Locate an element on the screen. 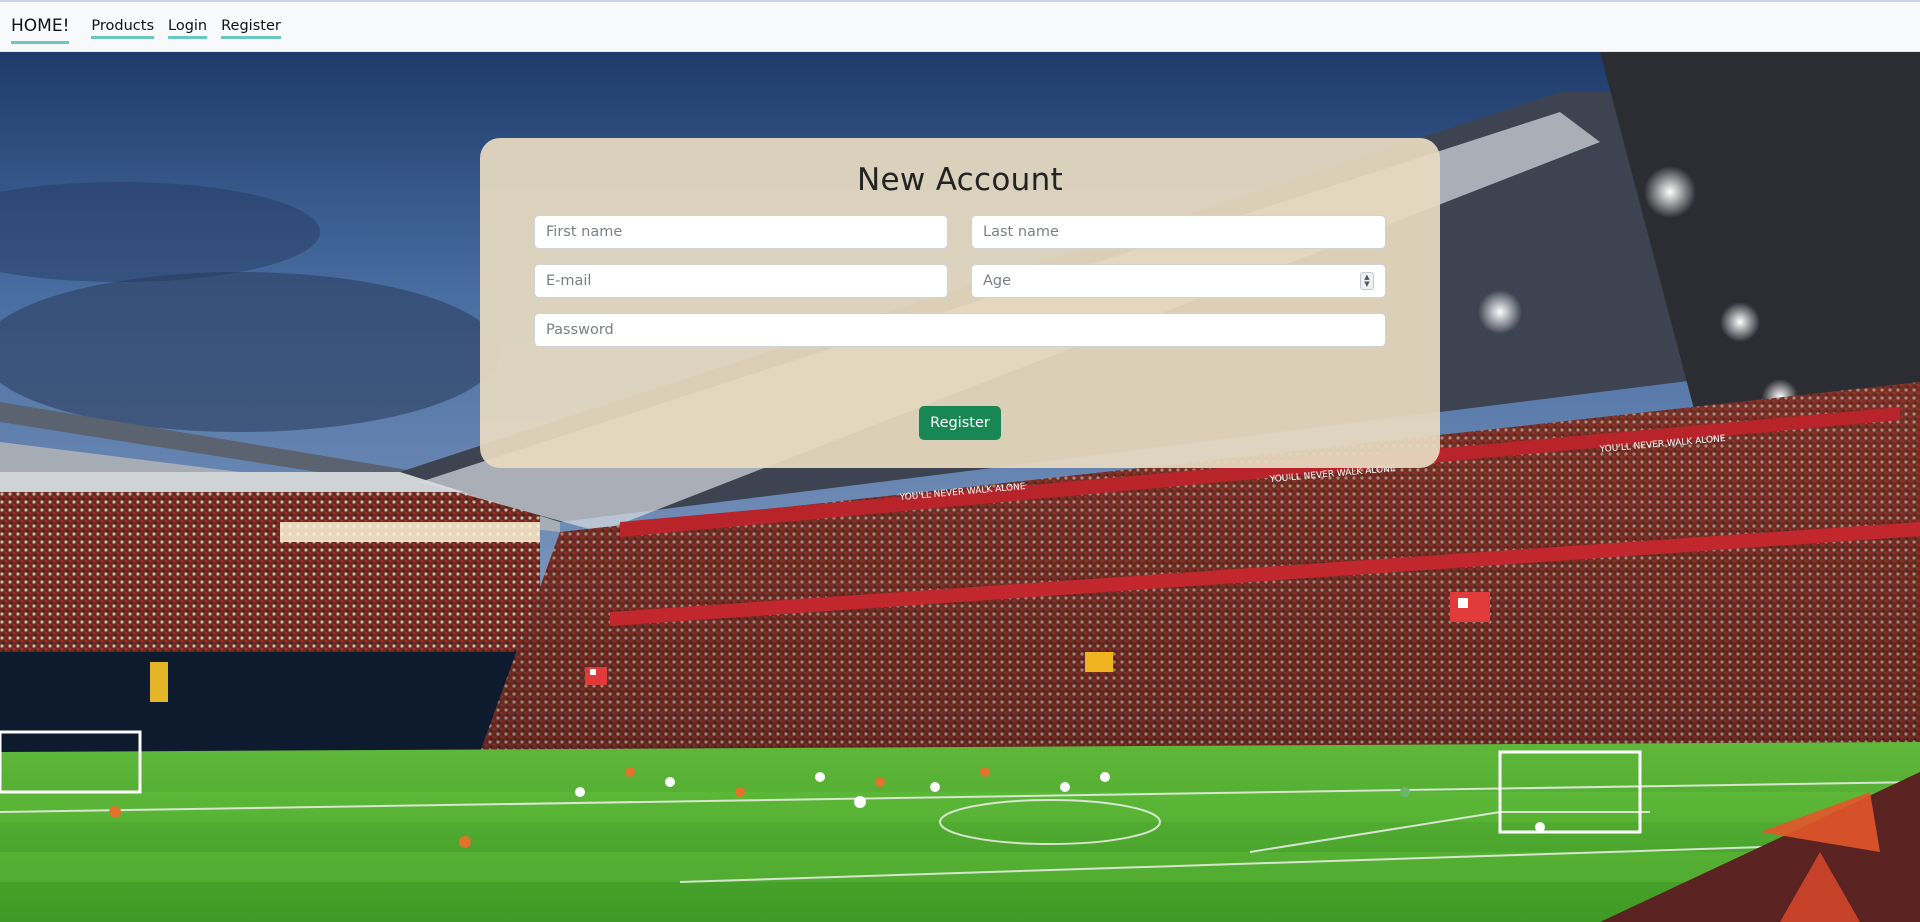 The height and width of the screenshot is (922, 1920). first-name-input is located at coordinates (741, 232).